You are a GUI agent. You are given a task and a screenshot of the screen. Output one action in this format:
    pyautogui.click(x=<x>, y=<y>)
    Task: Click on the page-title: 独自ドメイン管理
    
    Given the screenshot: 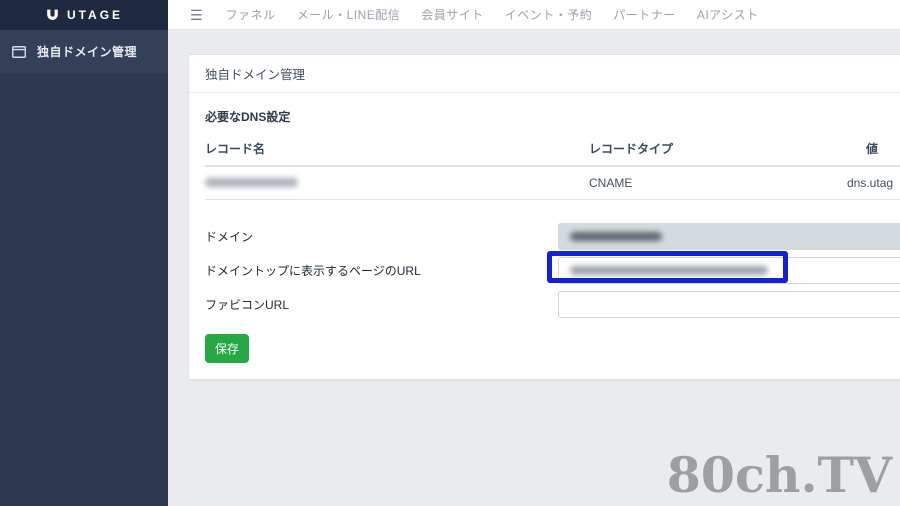 What is the action you would take?
    pyautogui.click(x=544, y=74)
    